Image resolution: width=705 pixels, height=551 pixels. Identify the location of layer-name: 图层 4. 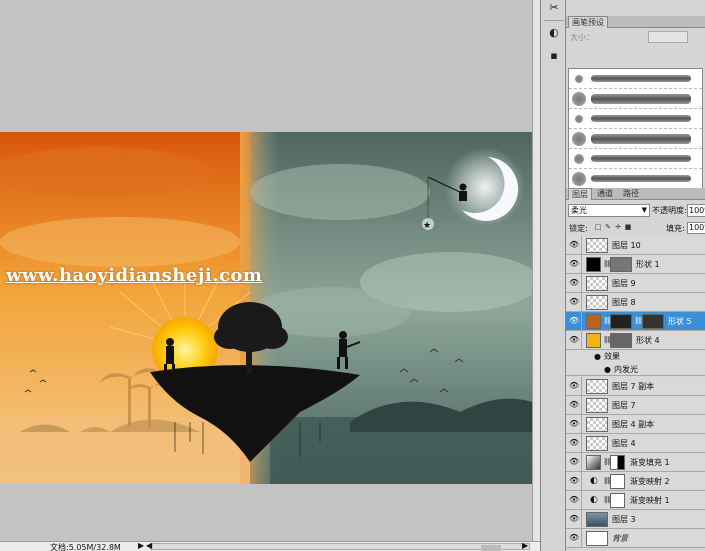
(624, 443).